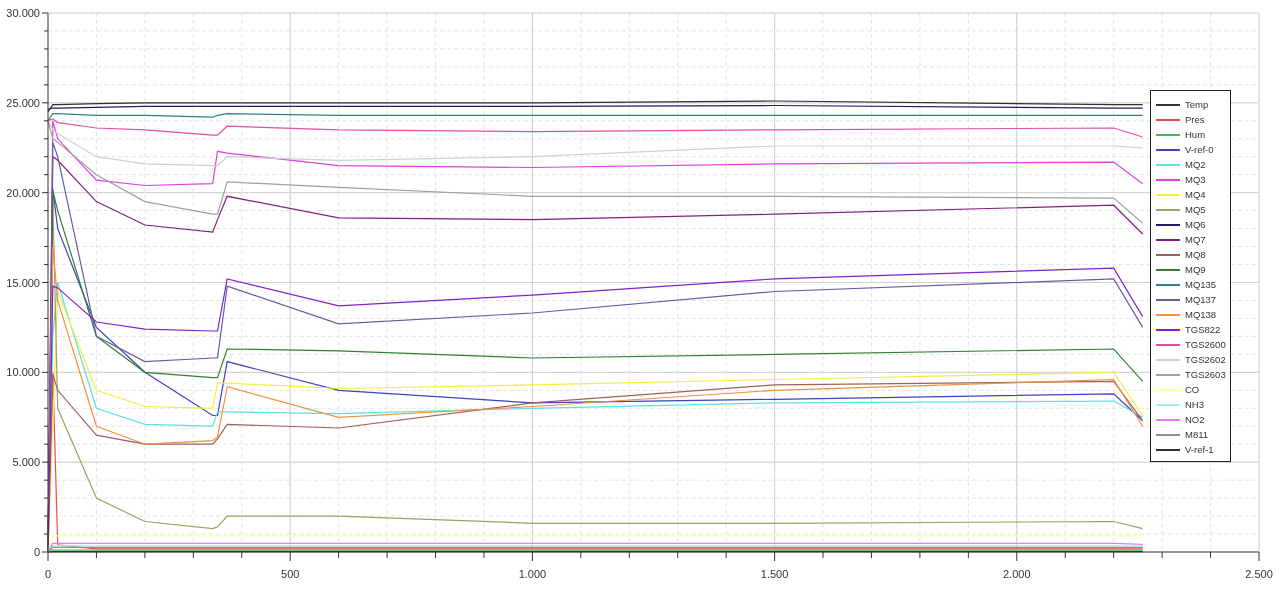  I want to click on legend-label: MQ4, so click(1195, 194).